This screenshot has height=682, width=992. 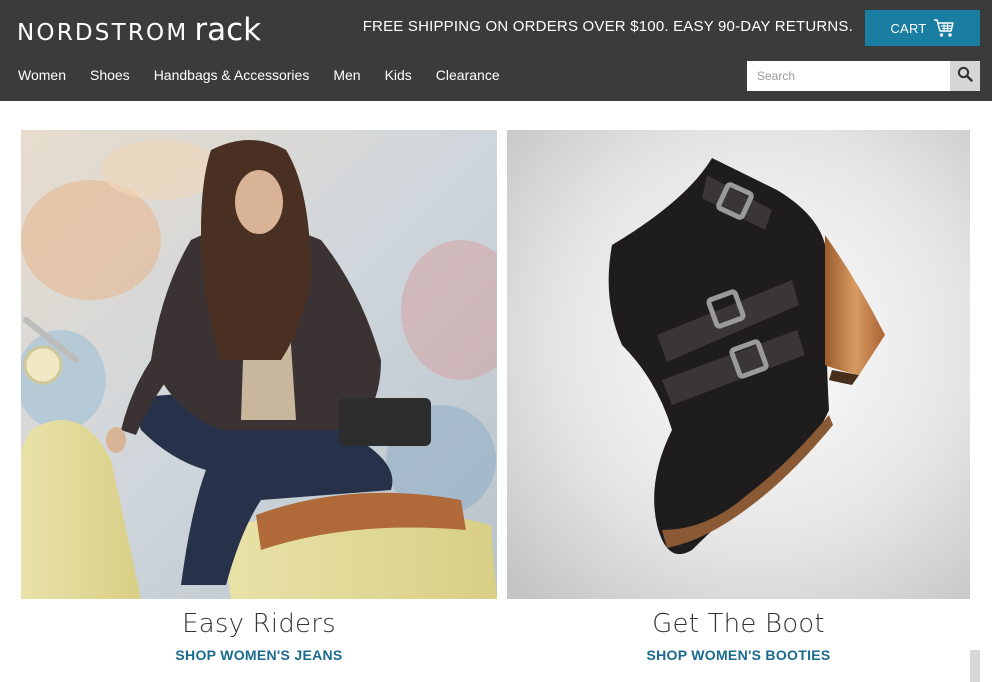 I want to click on scrollbar-thumb, so click(x=975, y=666).